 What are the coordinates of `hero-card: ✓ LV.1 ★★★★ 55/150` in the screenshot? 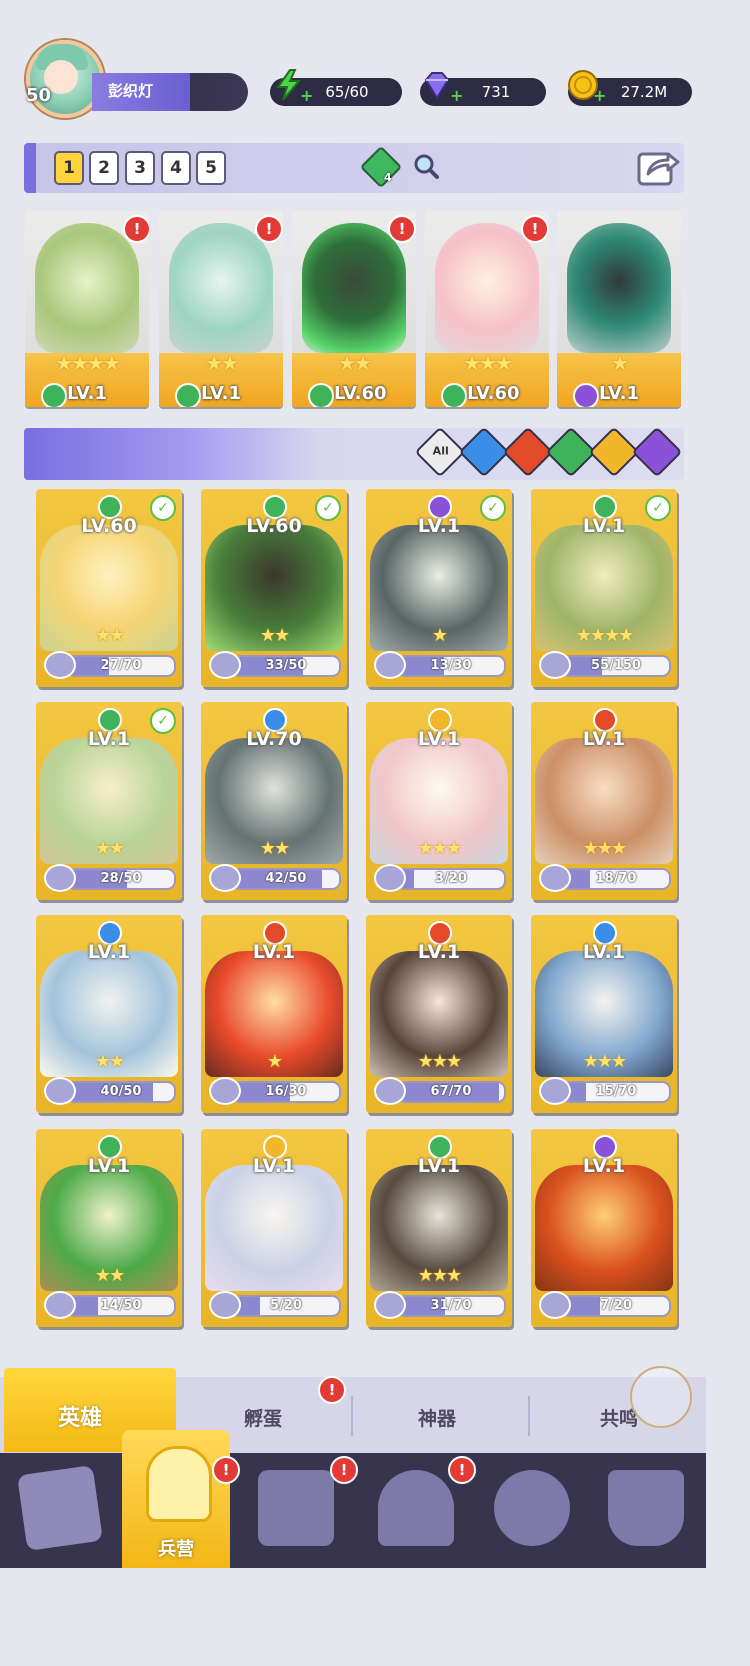 It's located at (604, 588).